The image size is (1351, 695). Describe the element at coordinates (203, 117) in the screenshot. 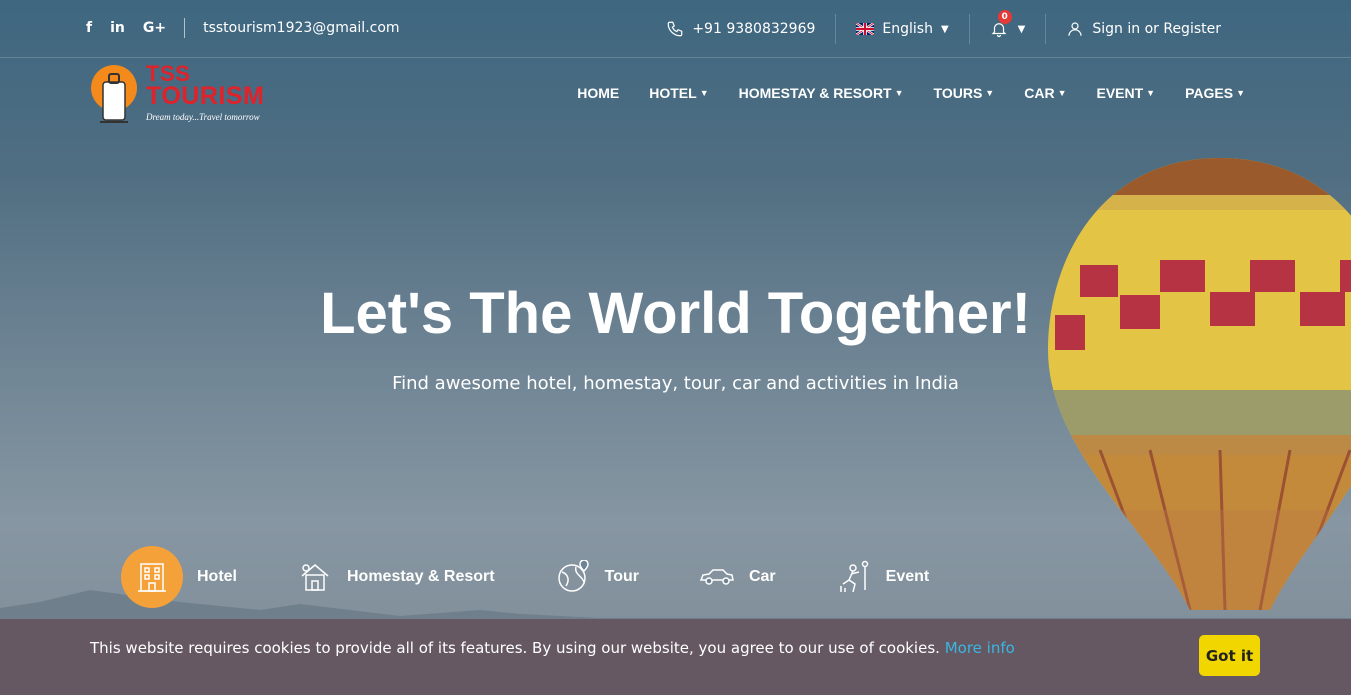

I see `logo-tagline: Dream today...Travel tomorrow` at that location.